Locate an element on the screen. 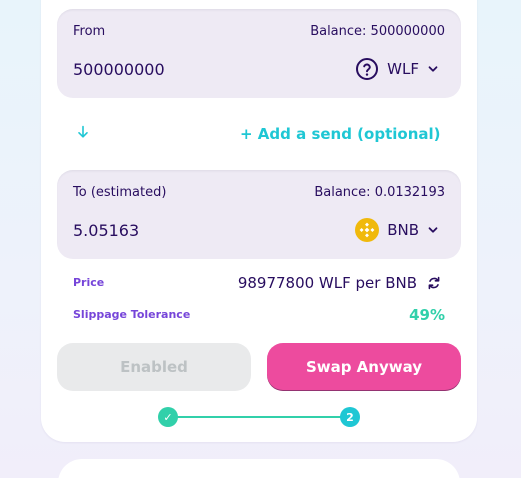  step-1-check-icon: ✓ is located at coordinates (168, 417).